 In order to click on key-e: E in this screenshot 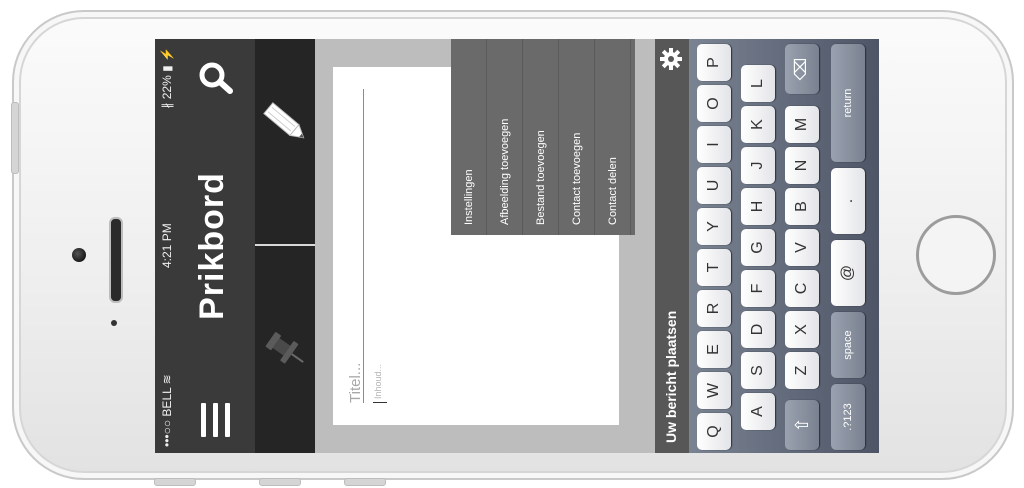, I will do `click(714, 349)`.